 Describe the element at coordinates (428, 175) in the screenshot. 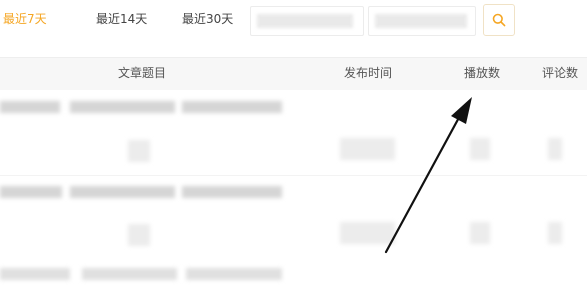

I see `annotation-arrow-icon` at that location.